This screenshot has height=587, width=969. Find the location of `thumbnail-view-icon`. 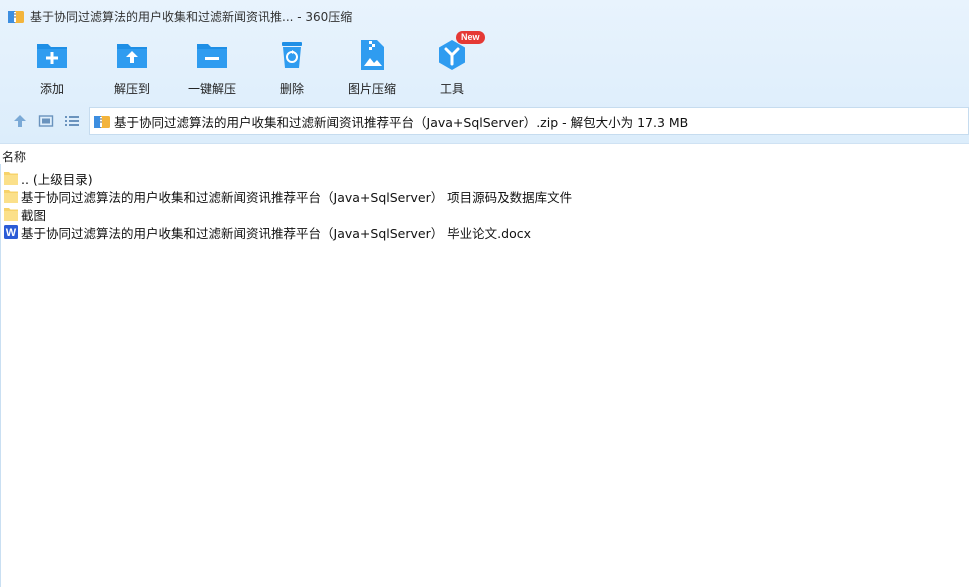

thumbnail-view-icon is located at coordinates (46, 121).